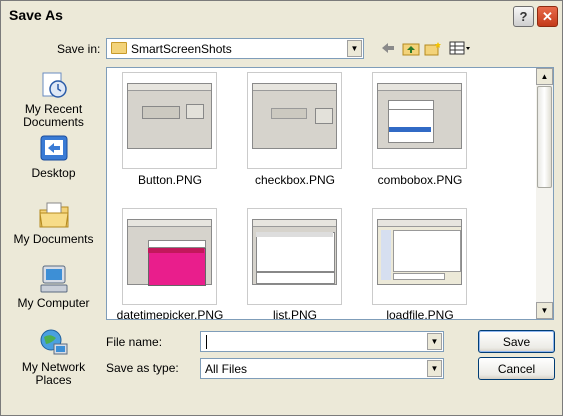 This screenshot has height=416, width=563. Describe the element at coordinates (226, 369) in the screenshot. I see `save-as-type-value: All Files` at that location.